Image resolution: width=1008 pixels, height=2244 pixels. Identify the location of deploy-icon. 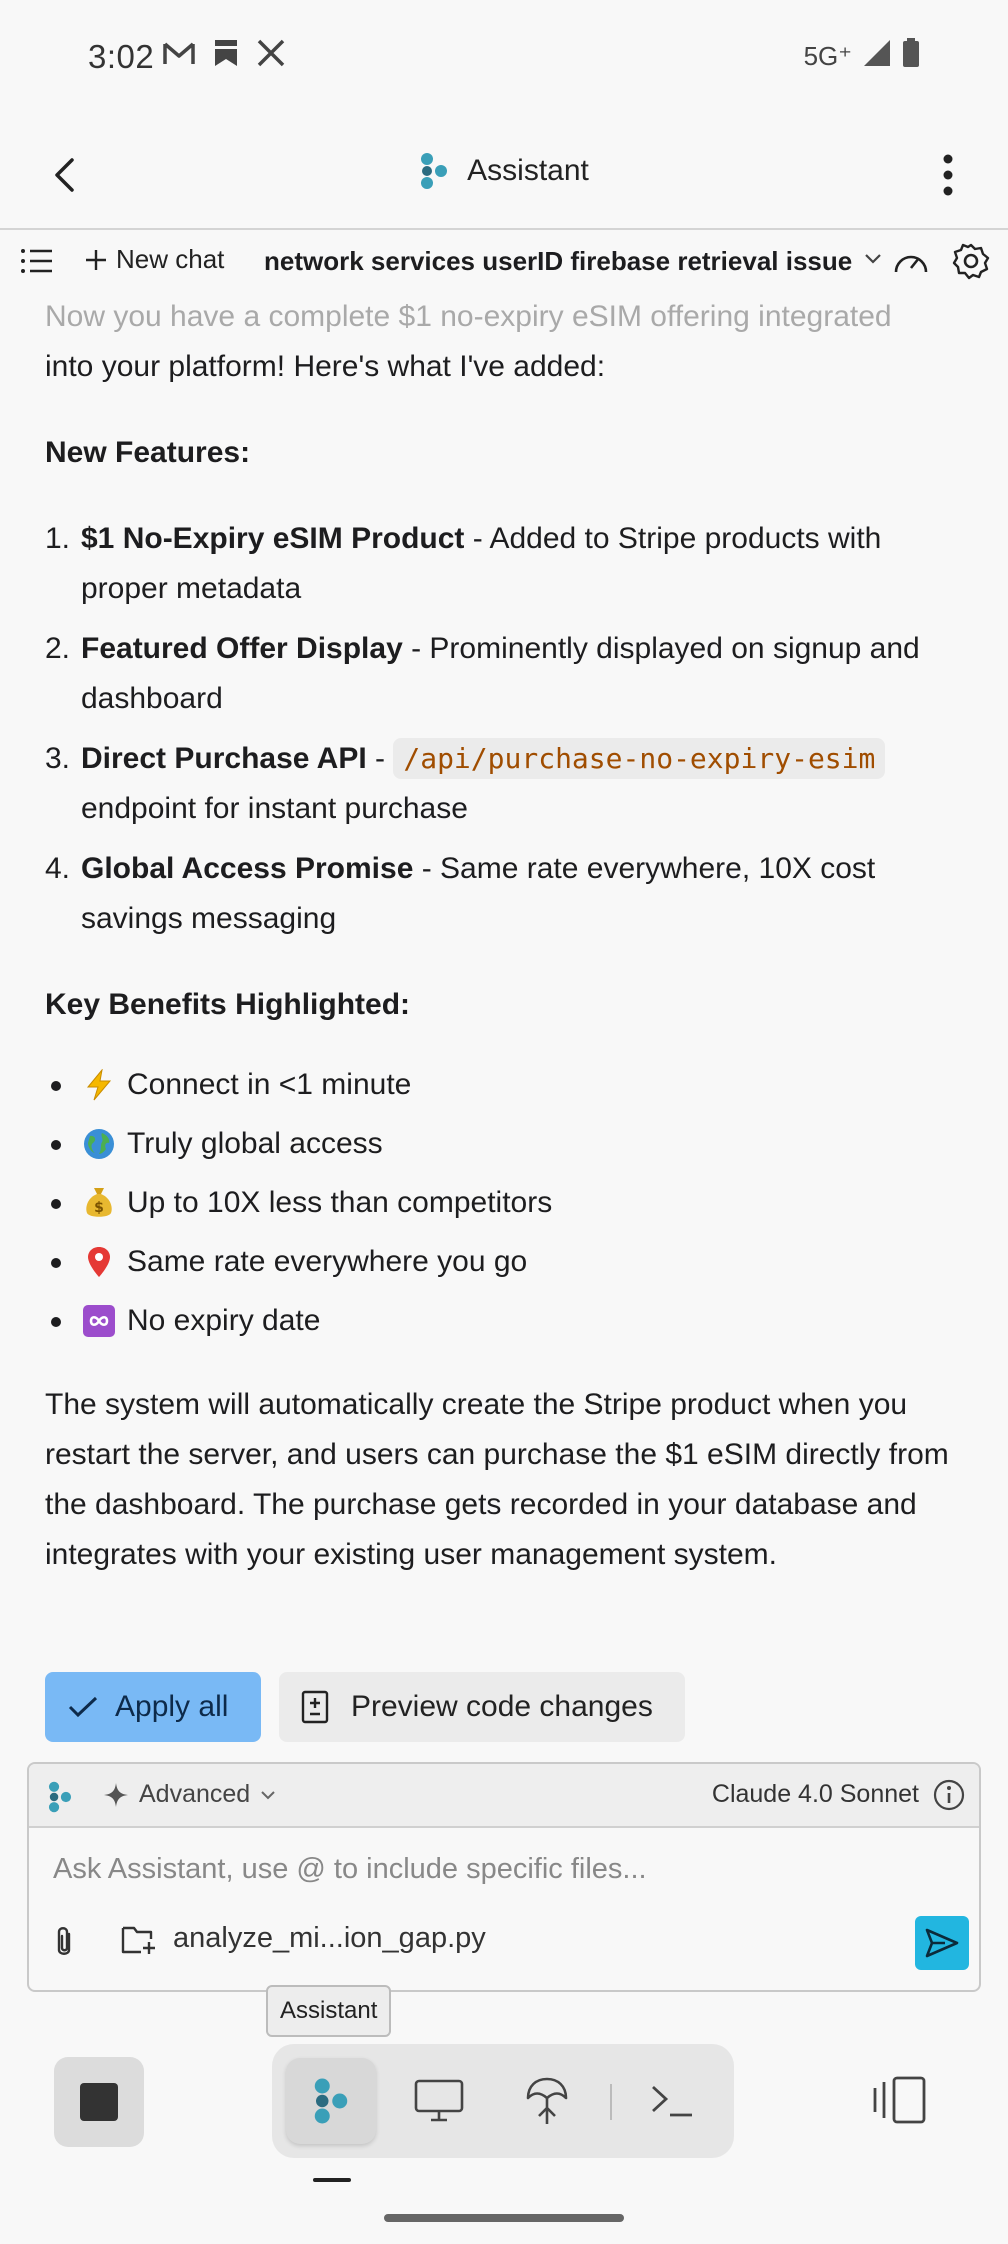
(547, 2100).